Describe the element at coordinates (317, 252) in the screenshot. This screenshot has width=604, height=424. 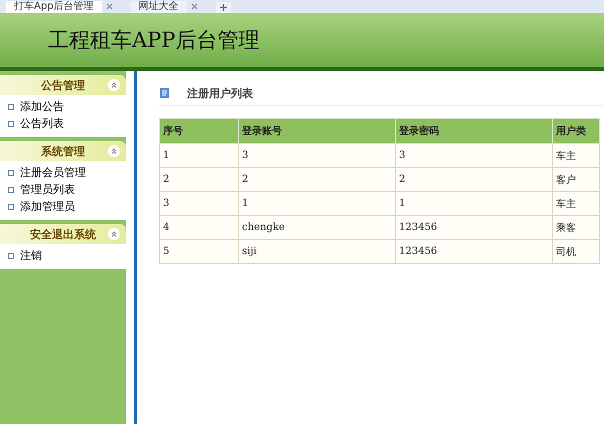
I see `table-cell: siji` at that location.